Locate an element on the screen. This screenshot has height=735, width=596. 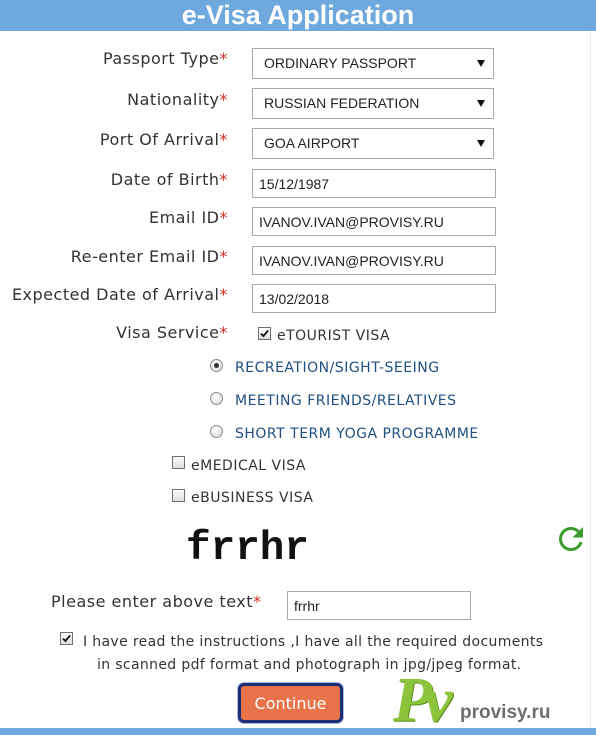
nationality-label-text: Nationality is located at coordinates (173, 99).